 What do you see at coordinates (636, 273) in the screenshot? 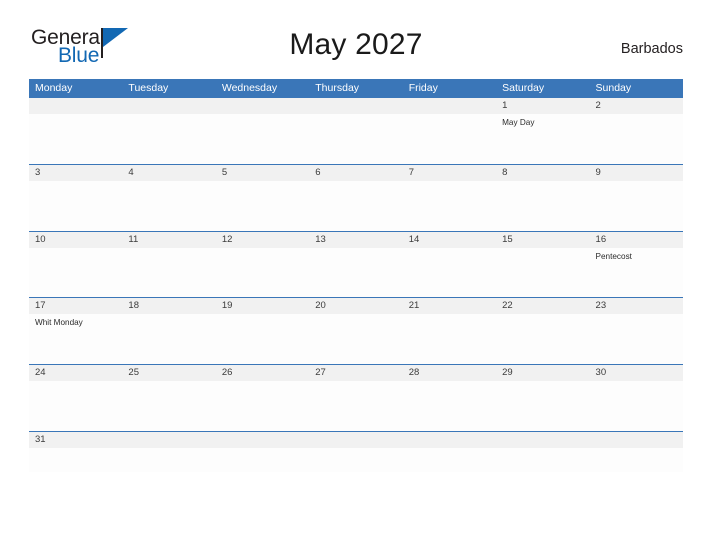
I see `day-event: Pentecost` at bounding box center [636, 273].